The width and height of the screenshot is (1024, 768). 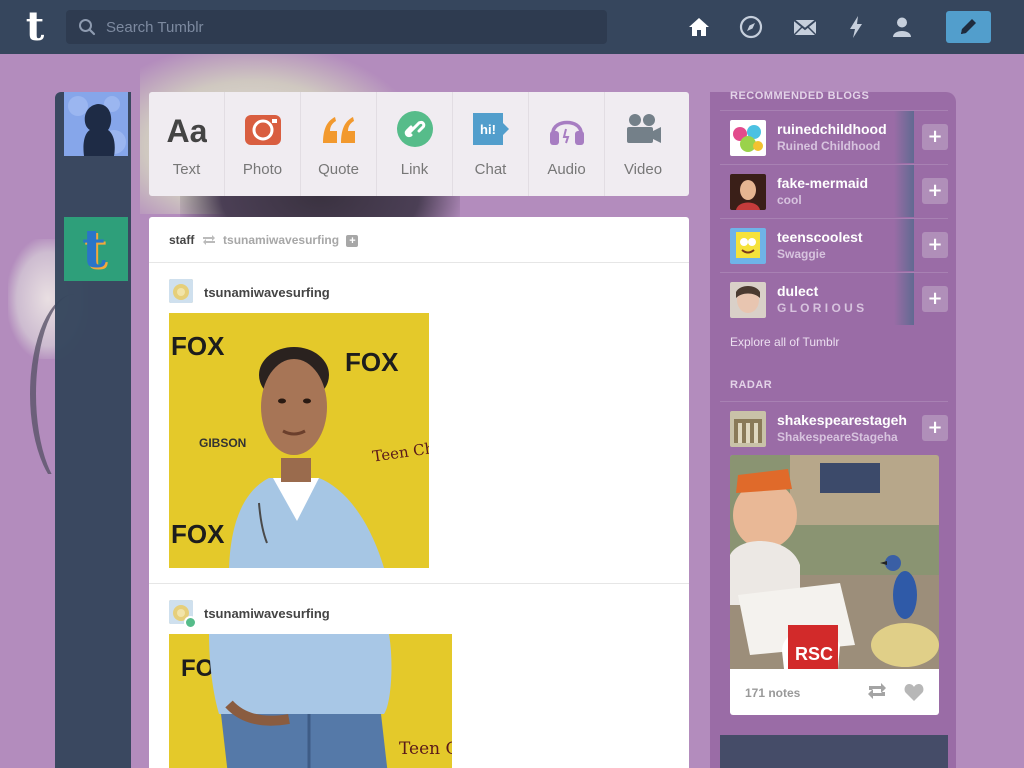 I want to click on radar-blog-row: shakespearestageh ShakespeareStageha +, so click(x=834, y=427).